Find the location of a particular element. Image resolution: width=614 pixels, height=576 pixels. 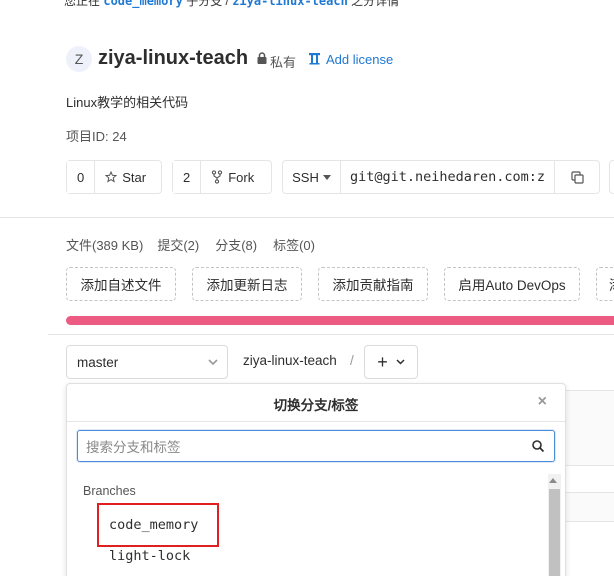

scale-icon is located at coordinates (314, 59).